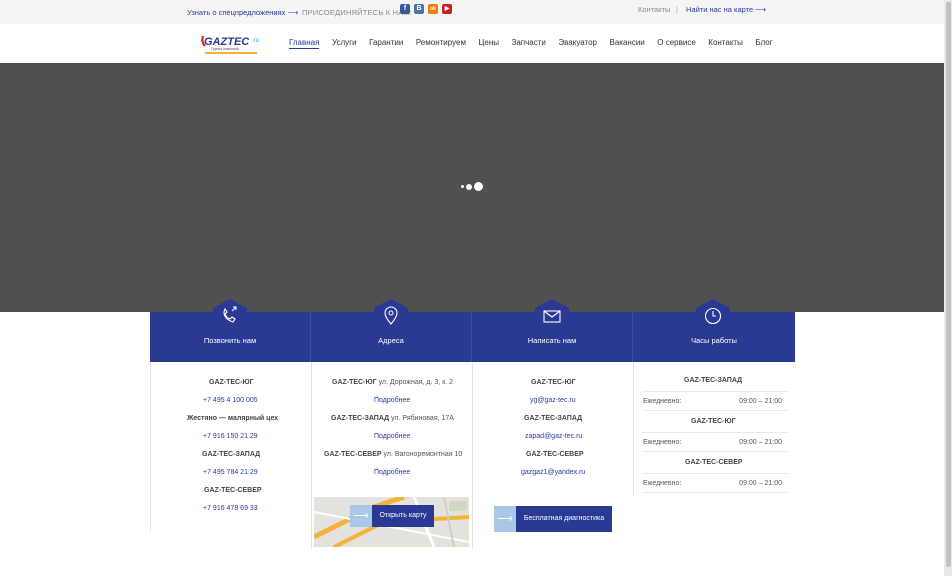 The height and width of the screenshot is (576, 952). I want to click on more-link-yug: Подробнее, so click(392, 400).